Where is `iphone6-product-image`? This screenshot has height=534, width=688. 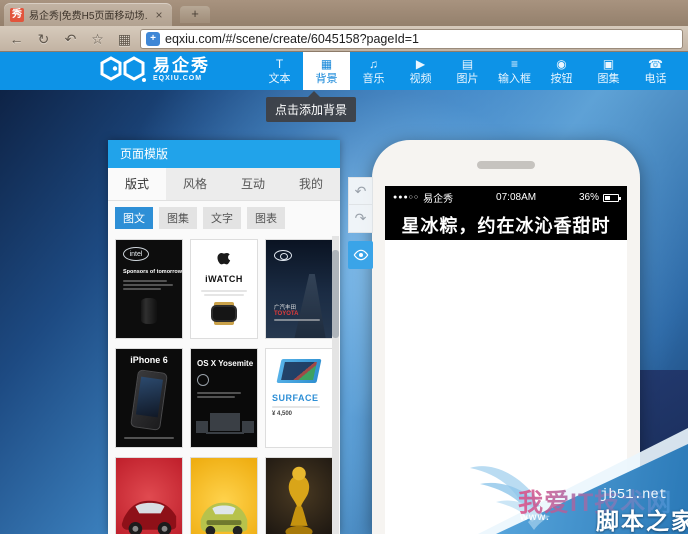
iphone6-product-image is located at coordinates (149, 400).